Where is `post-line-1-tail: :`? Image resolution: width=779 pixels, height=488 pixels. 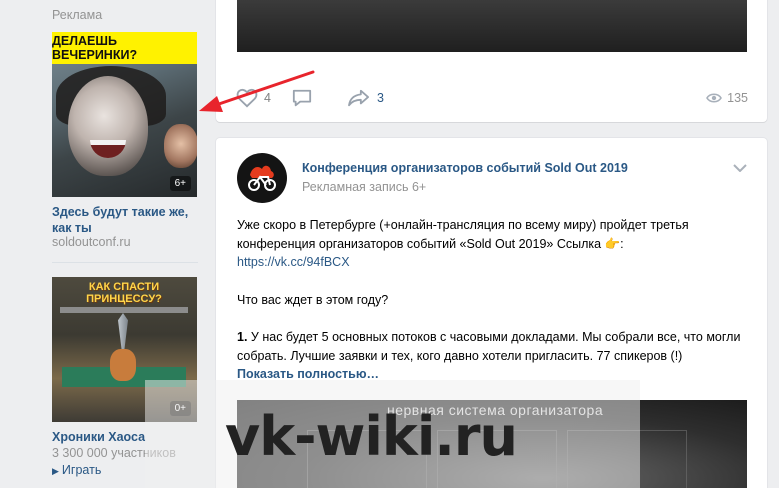 post-line-1-tail: : is located at coordinates (622, 243).